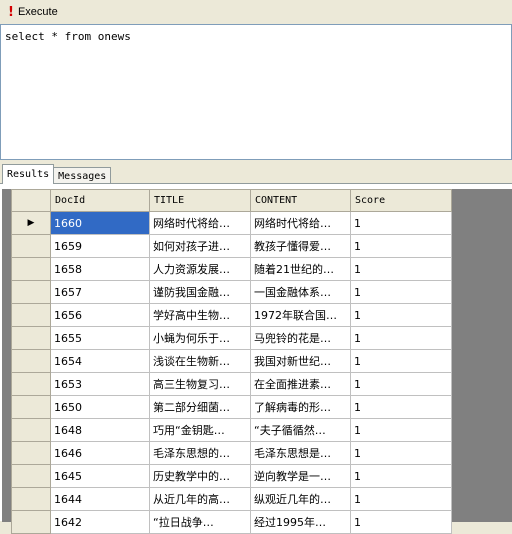 Image resolution: width=512 pixels, height=534 pixels. What do you see at coordinates (11, 12) in the screenshot?
I see `exclamation-icon: !` at bounding box center [11, 12].